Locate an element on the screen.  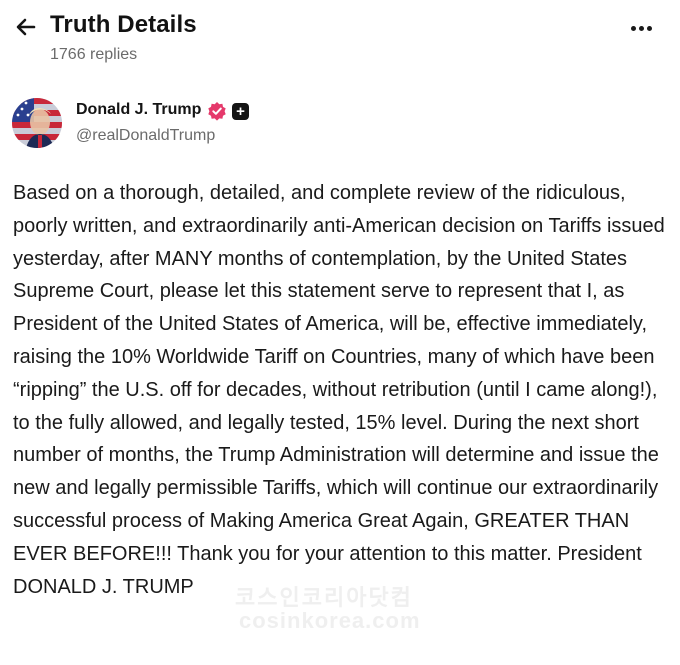
arrow-left-icon is located at coordinates (26, 27).